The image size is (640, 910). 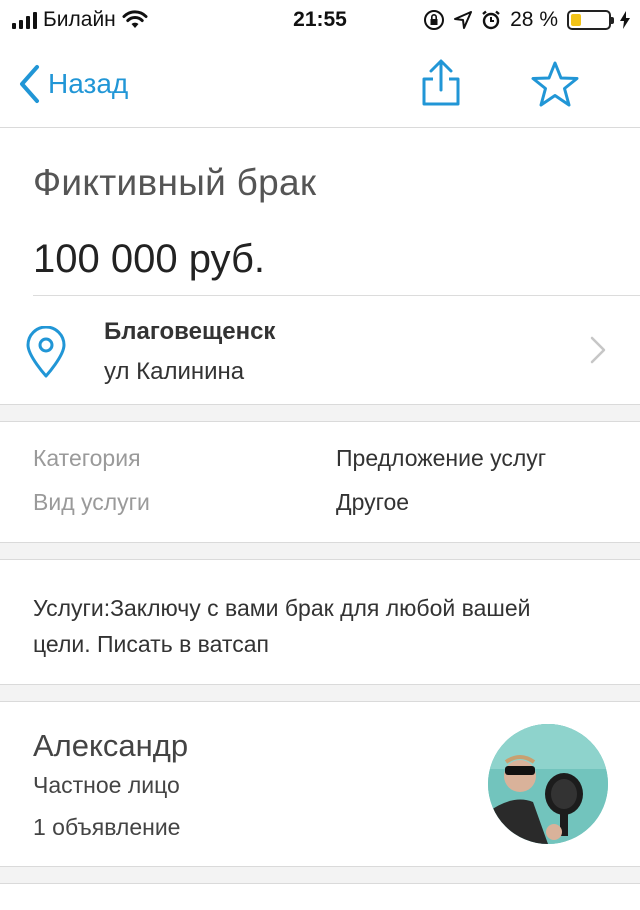 I want to click on param-label-service-type: Вид услуги, so click(x=91, y=502).